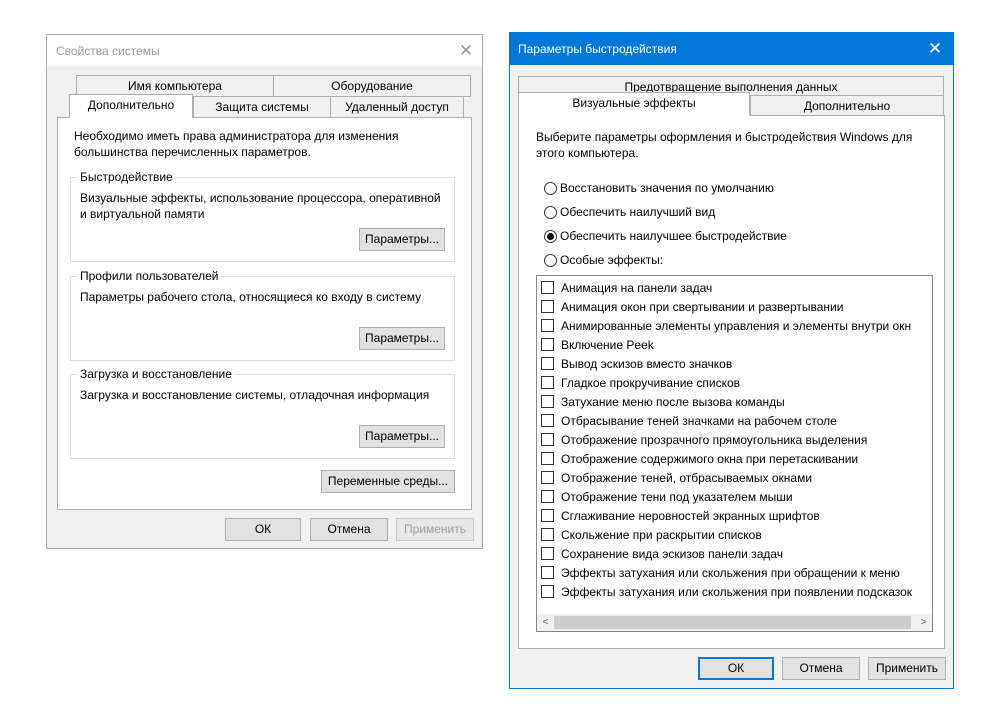 This screenshot has width=1000, height=723. Describe the element at coordinates (673, 401) in the screenshot. I see `effect-label: Затухание меню после вызова команды` at that location.